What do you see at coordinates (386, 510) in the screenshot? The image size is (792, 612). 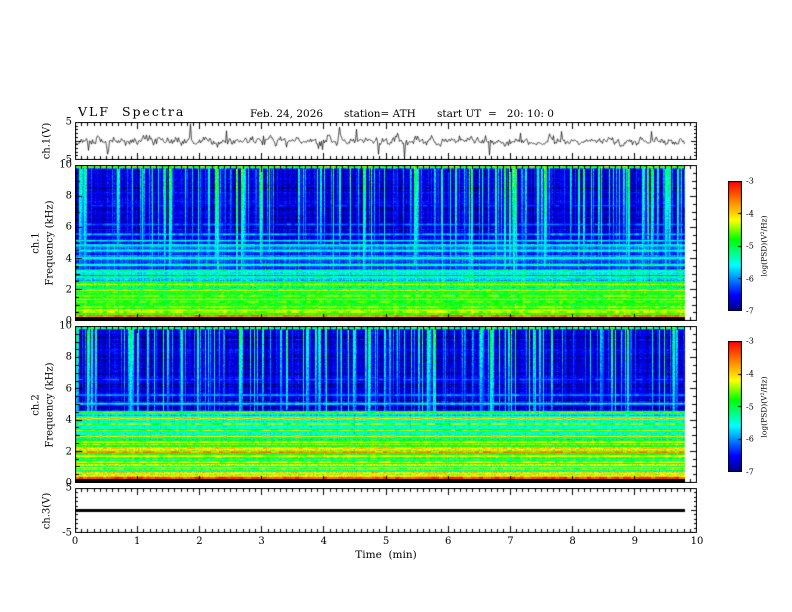 I see `ch3-voltage-waveform-canvas` at bounding box center [386, 510].